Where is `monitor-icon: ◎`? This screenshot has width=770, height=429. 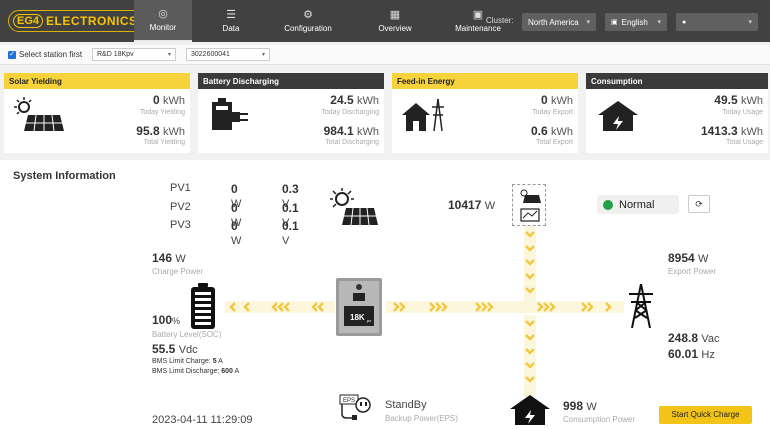
monitor-icon: ◎ is located at coordinates (163, 14).